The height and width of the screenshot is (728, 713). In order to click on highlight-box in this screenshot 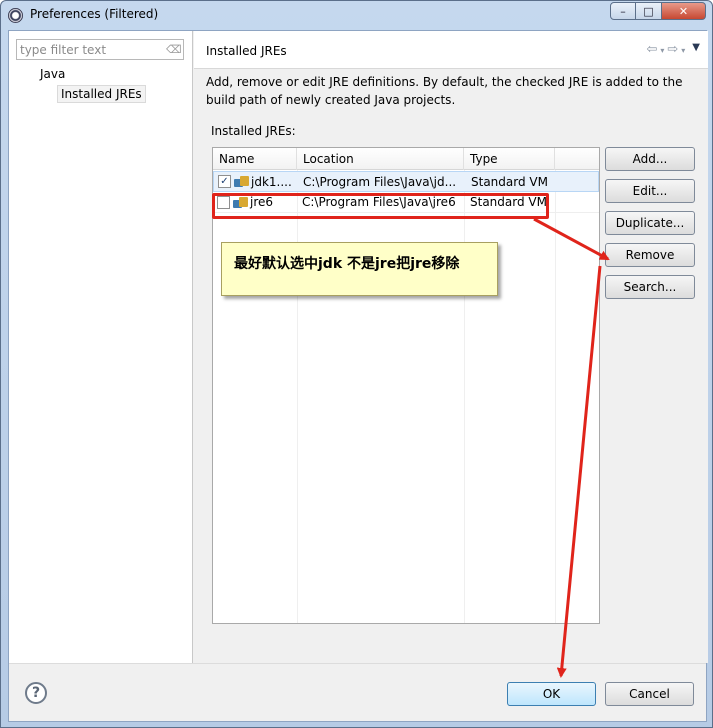, I will do `click(380, 206)`.